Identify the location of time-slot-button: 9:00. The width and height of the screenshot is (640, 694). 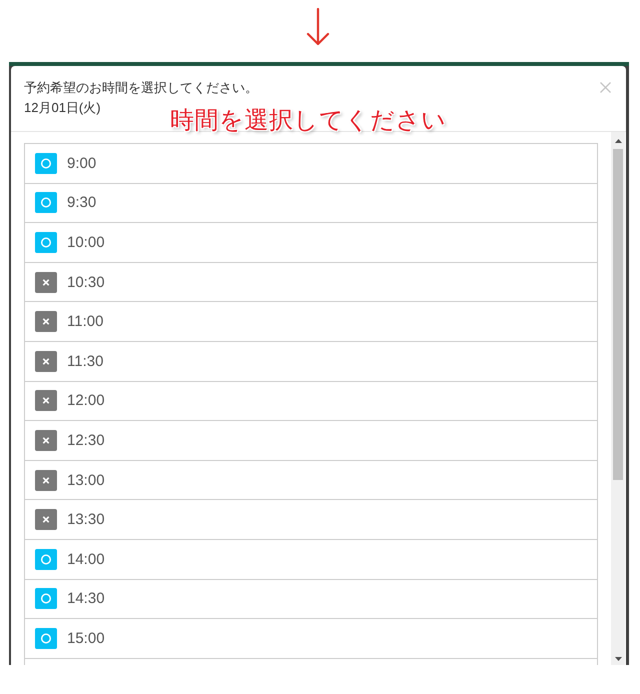
(311, 163).